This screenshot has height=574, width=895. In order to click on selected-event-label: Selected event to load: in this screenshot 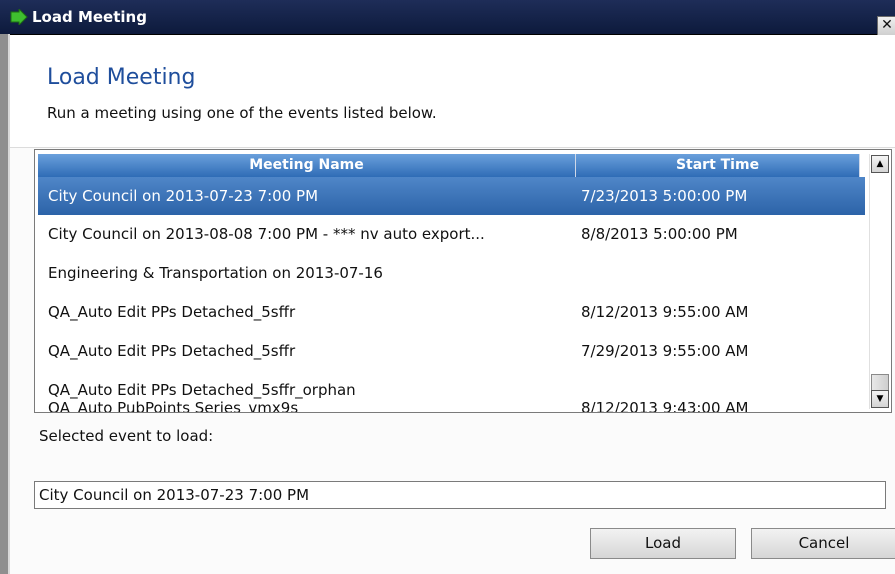, I will do `click(126, 436)`.